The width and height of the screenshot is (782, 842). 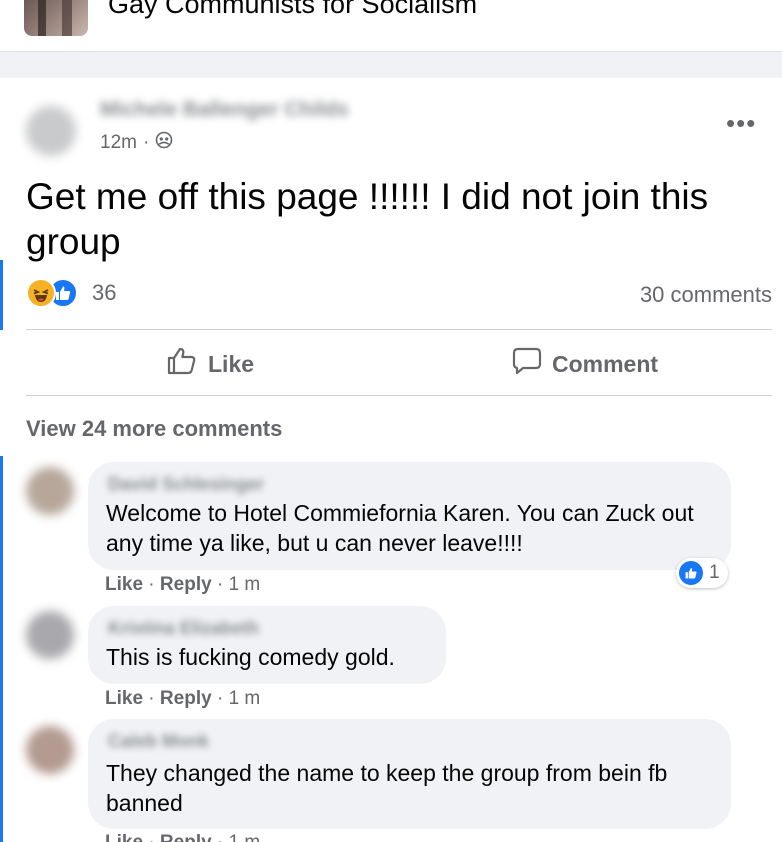 I want to click on comments-count: 30 comments, so click(x=706, y=295).